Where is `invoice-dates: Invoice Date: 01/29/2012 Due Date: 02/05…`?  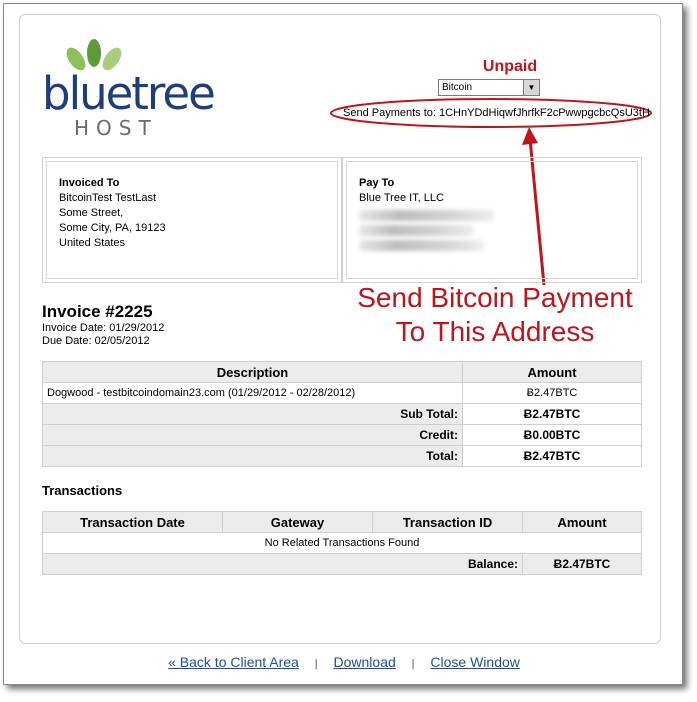
invoice-dates: Invoice Date: 01/29/2012 Due Date: 02/05… is located at coordinates (103, 335).